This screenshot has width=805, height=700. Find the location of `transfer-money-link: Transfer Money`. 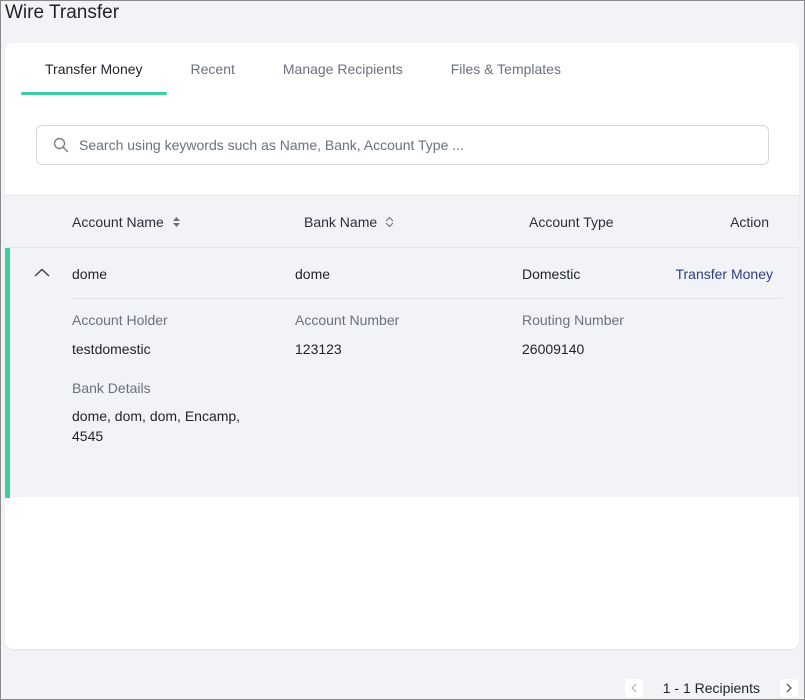

transfer-money-link: Transfer Money is located at coordinates (724, 274).